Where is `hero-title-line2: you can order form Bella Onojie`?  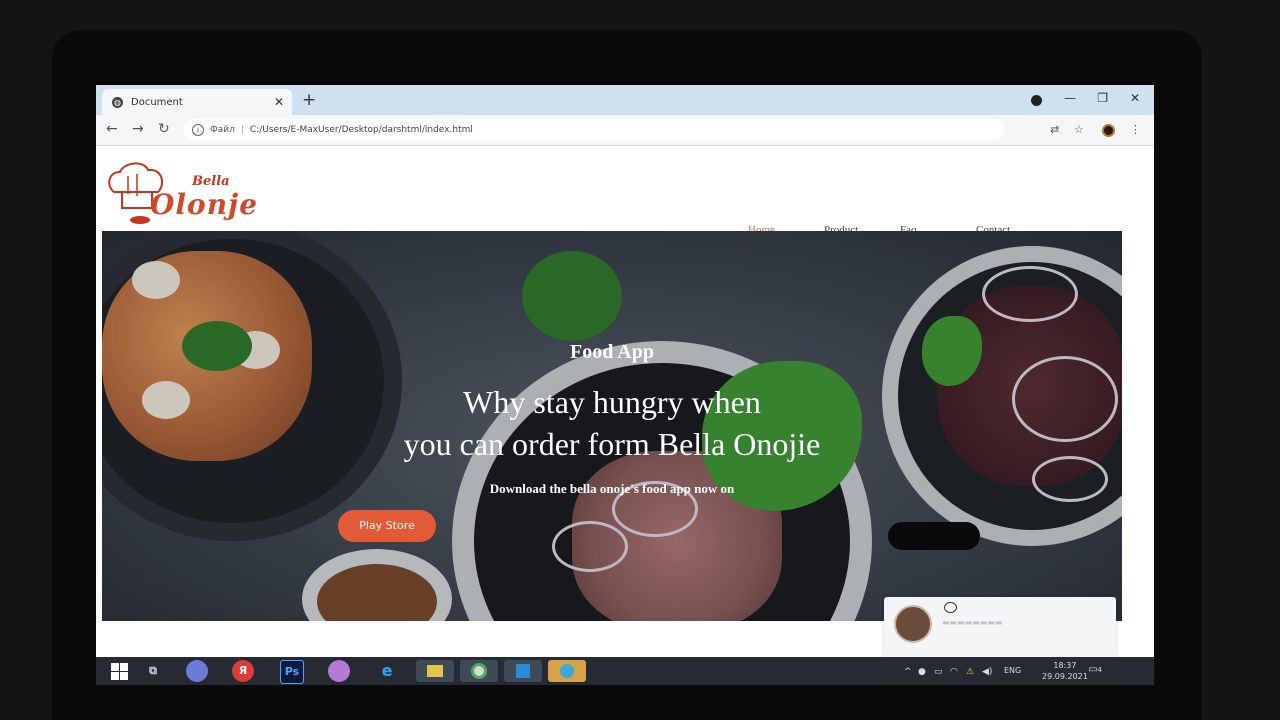 hero-title-line2: you can order form Bella Onojie is located at coordinates (612, 444).